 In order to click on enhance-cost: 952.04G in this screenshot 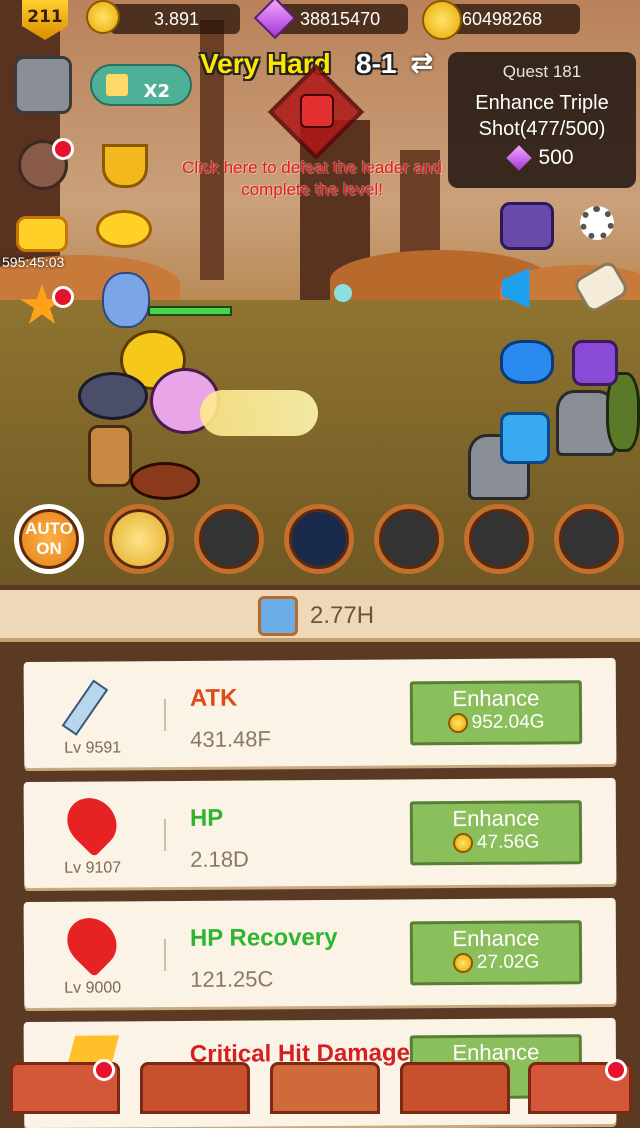, I will do `click(508, 722)`.